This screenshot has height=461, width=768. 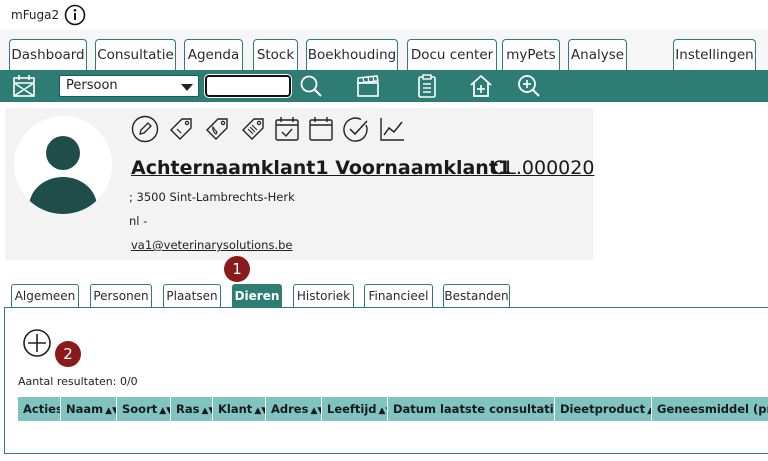 What do you see at coordinates (92, 85) in the screenshot?
I see `person-select-value: Persoon` at bounding box center [92, 85].